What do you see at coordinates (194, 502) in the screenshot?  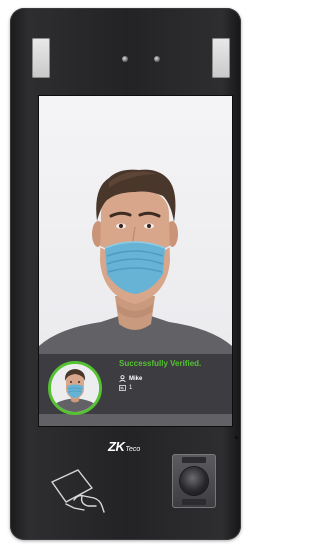 I see `fingerprint-guide-bottom` at bounding box center [194, 502].